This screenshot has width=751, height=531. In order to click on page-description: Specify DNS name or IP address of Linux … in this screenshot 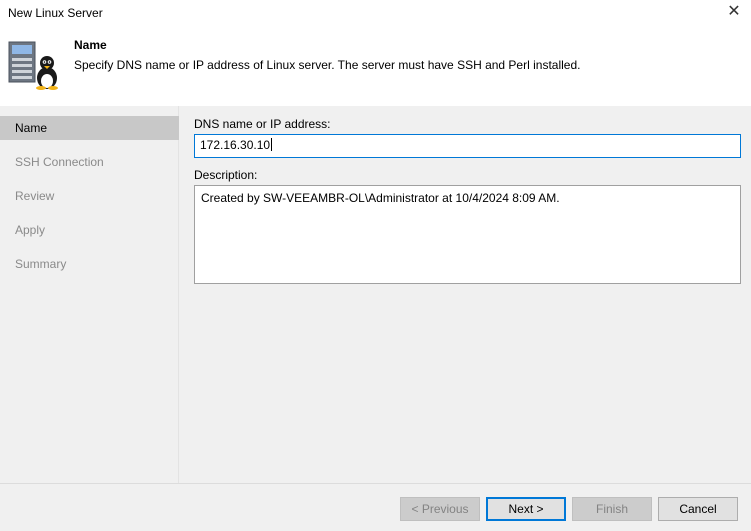, I will do `click(327, 65)`.